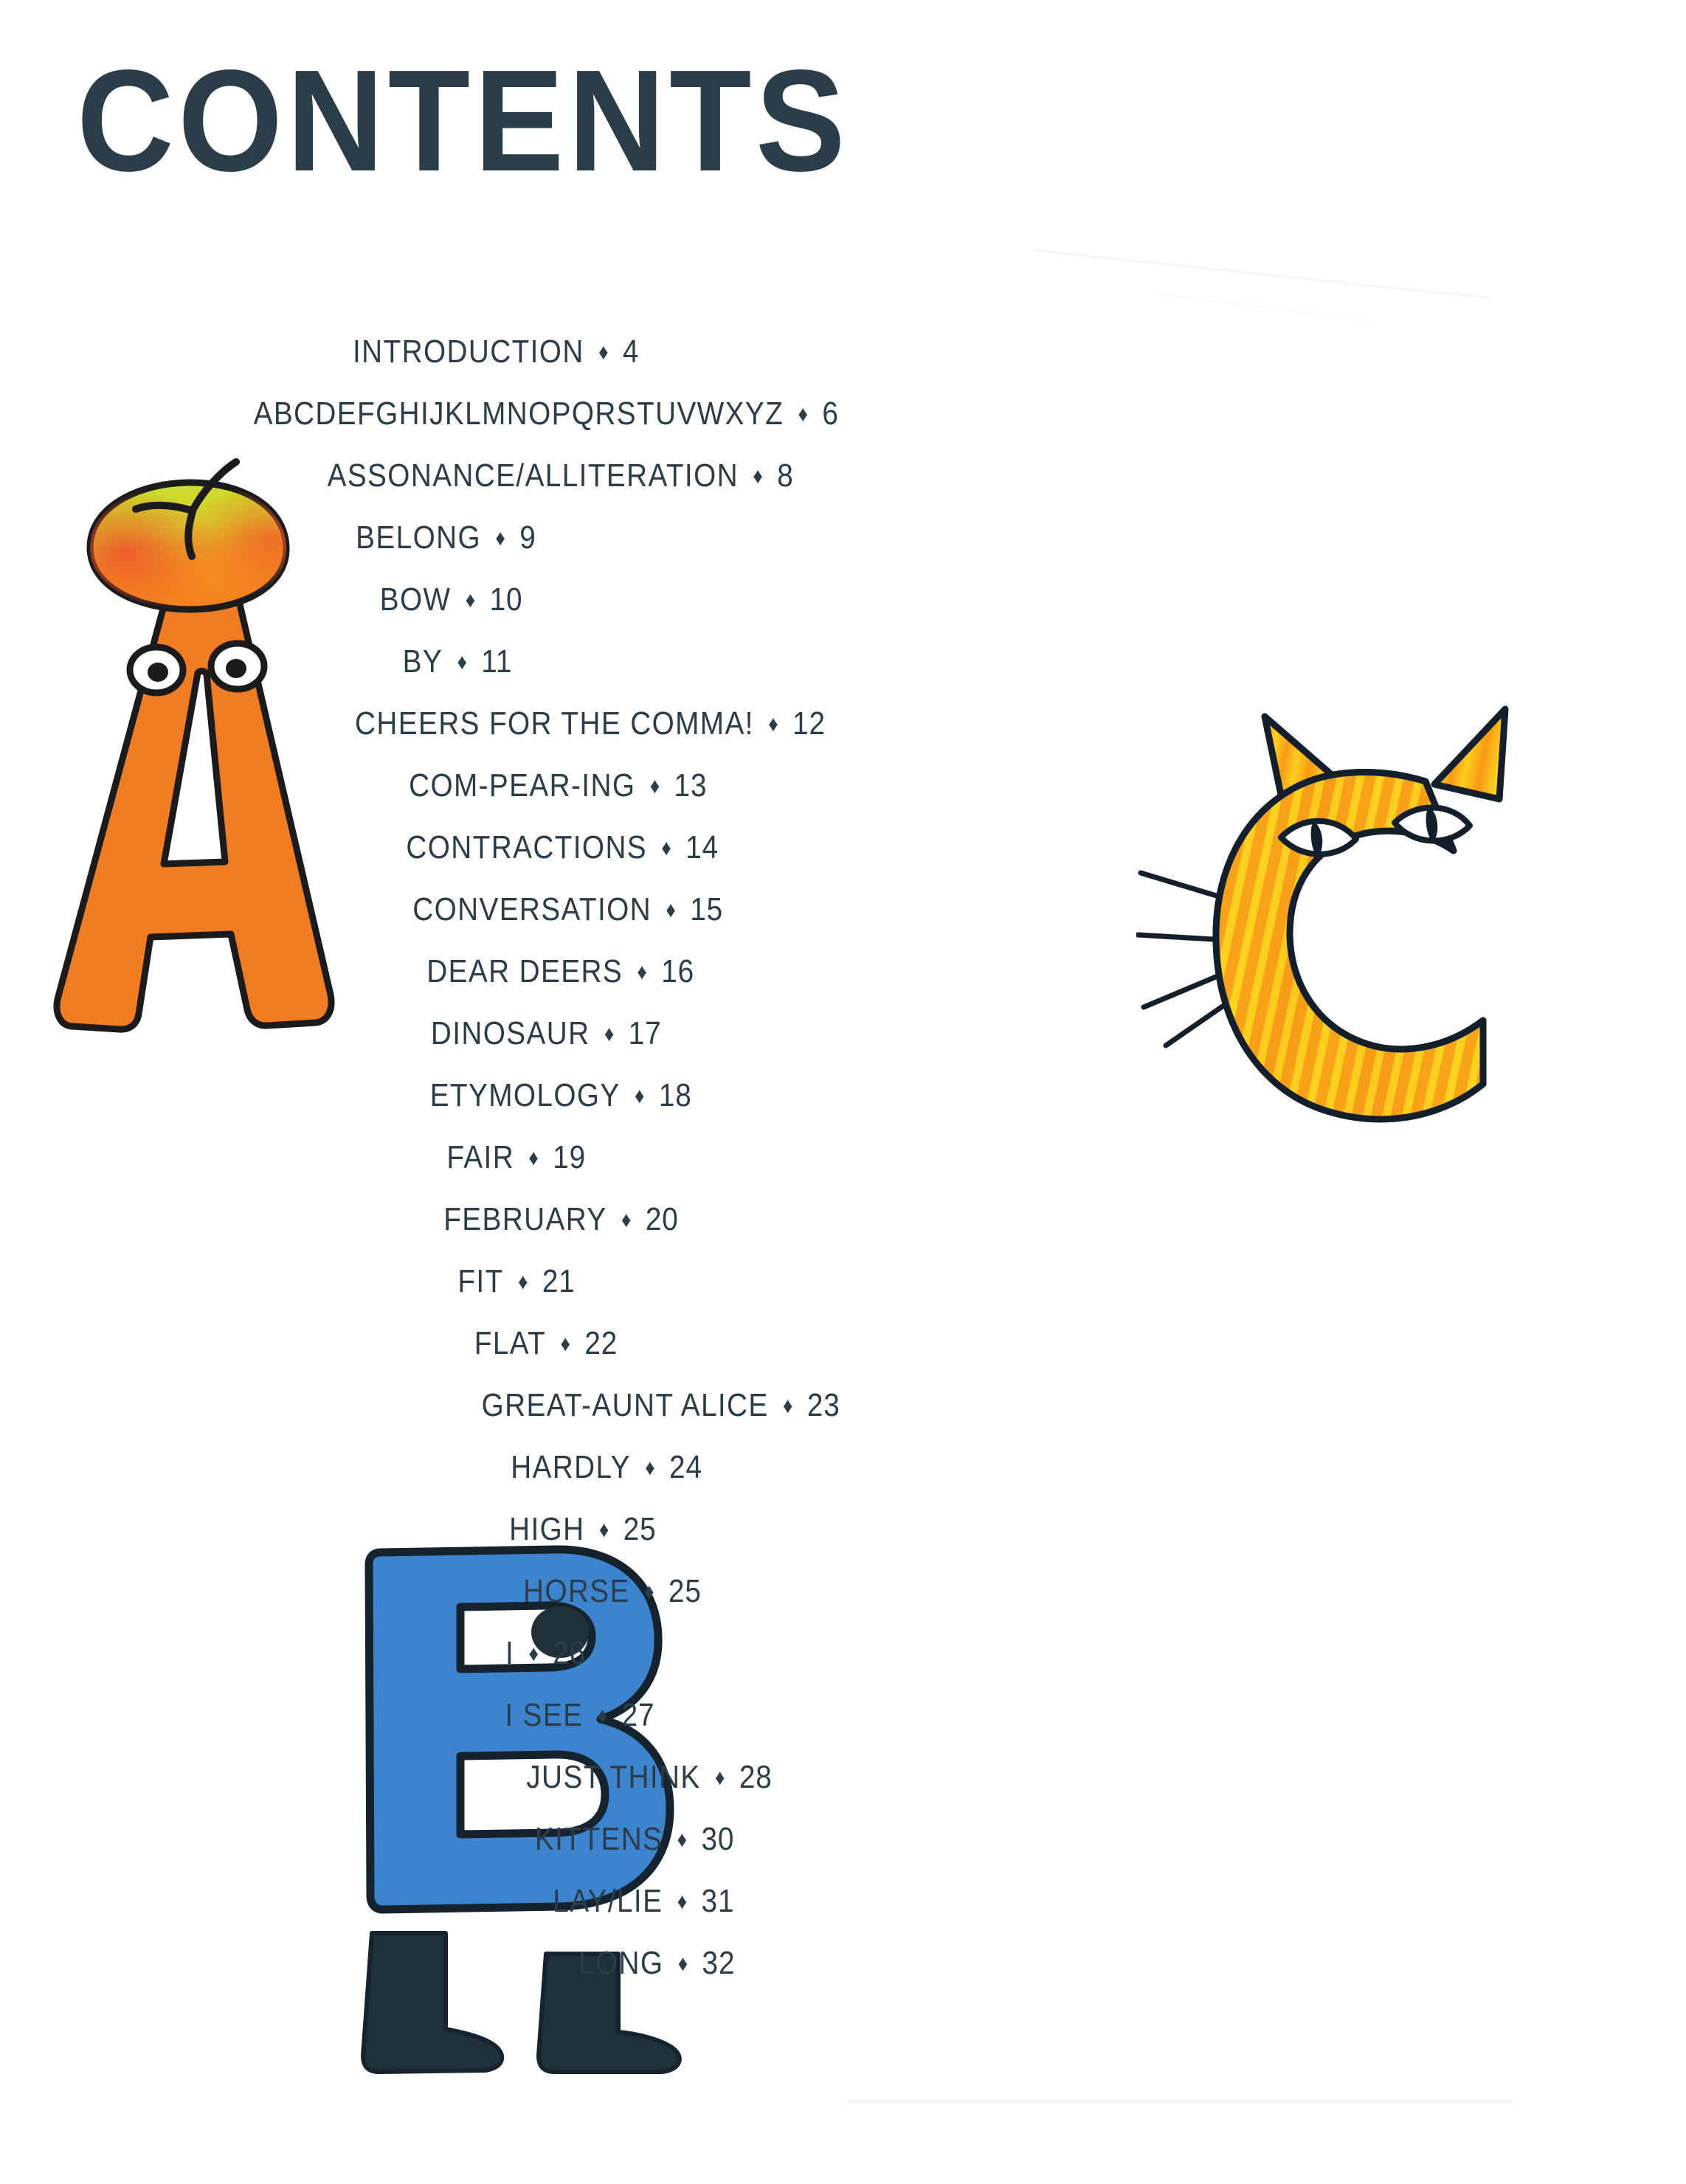  I want to click on toc-entry-inner: FIT ♦ 21, so click(516, 1282).